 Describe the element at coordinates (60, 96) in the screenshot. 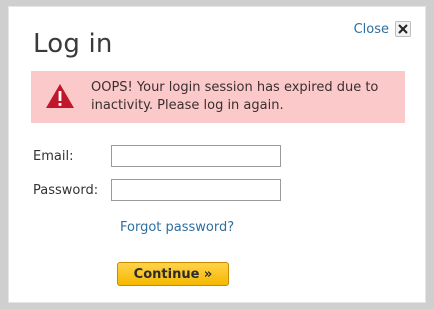

I see `warning-triangle-icon` at that location.